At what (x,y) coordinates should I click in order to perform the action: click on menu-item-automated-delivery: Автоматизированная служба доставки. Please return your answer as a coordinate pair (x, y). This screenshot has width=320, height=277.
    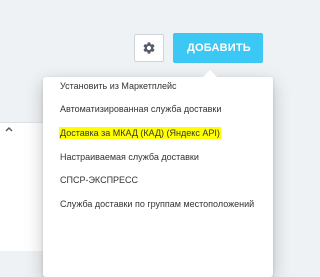
    Looking at the image, I should click on (158, 110).